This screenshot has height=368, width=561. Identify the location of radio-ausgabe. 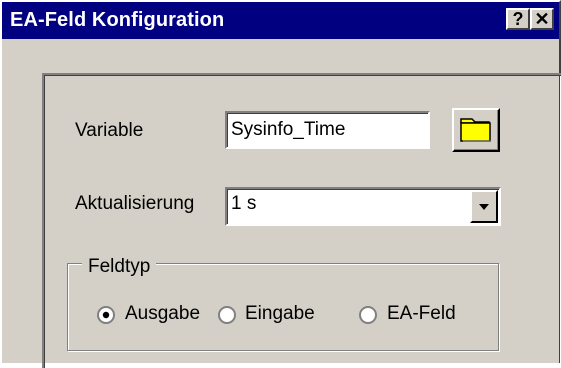
(106, 315).